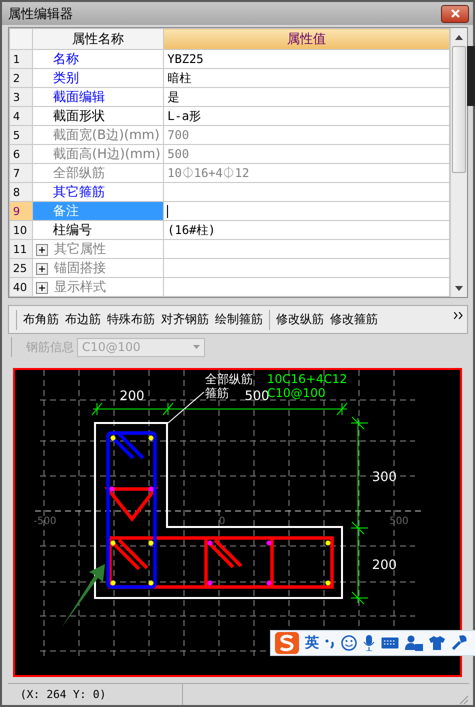  I want to click on row-number: 2, so click(21, 78).